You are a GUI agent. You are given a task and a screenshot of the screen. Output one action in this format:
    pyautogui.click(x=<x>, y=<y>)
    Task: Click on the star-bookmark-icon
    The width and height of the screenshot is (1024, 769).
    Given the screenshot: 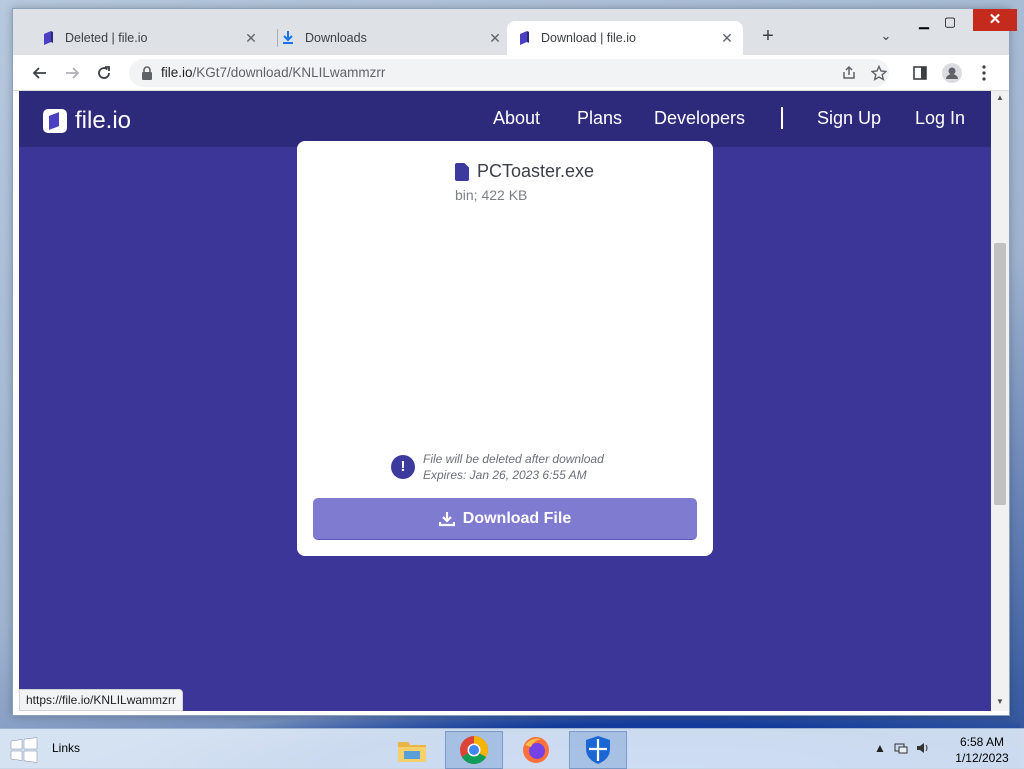 What is the action you would take?
    pyautogui.click(x=879, y=73)
    